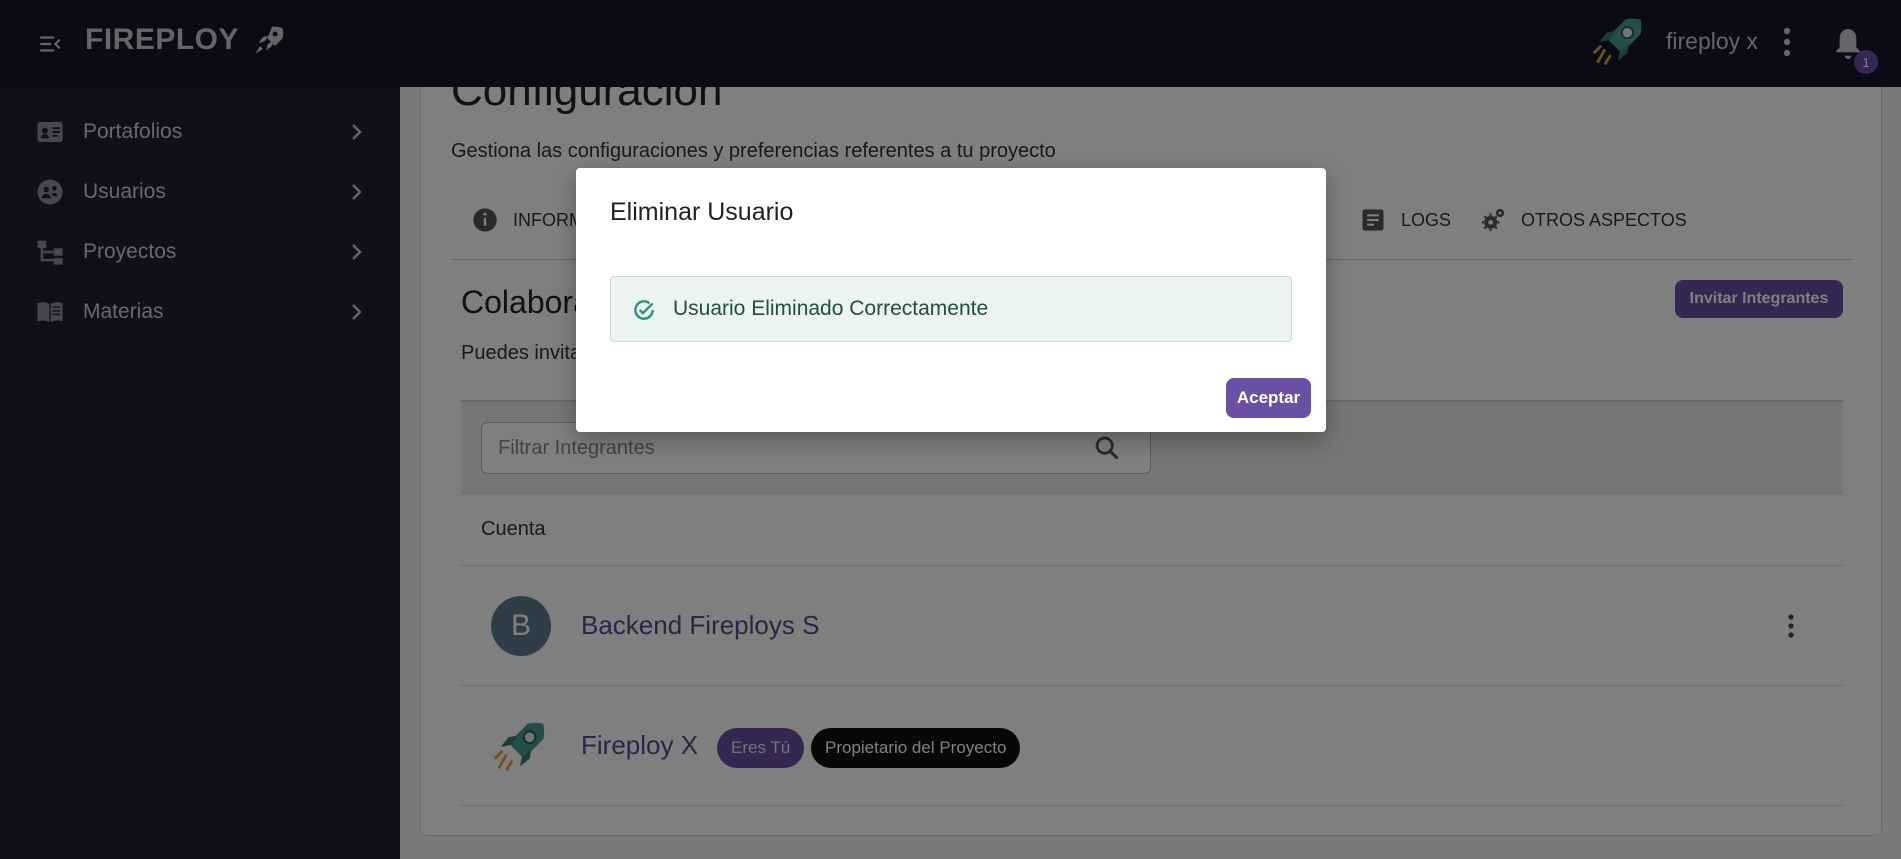 The width and height of the screenshot is (1901, 859). Describe the element at coordinates (644, 310) in the screenshot. I see `check-circle-icon` at that location.